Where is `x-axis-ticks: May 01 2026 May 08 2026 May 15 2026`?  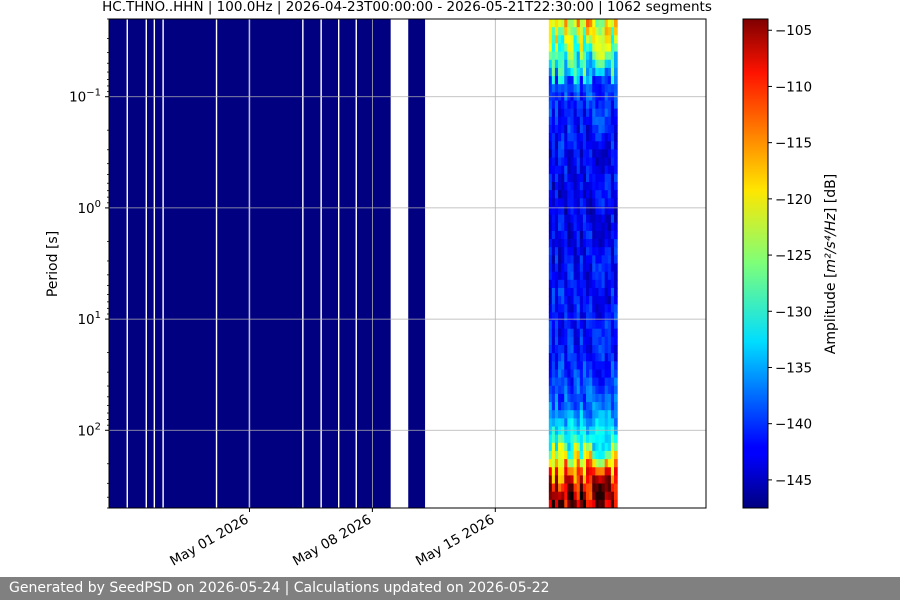
x-axis-ticks: May 01 2026 May 08 2026 May 15 2026 is located at coordinates (332, 538).